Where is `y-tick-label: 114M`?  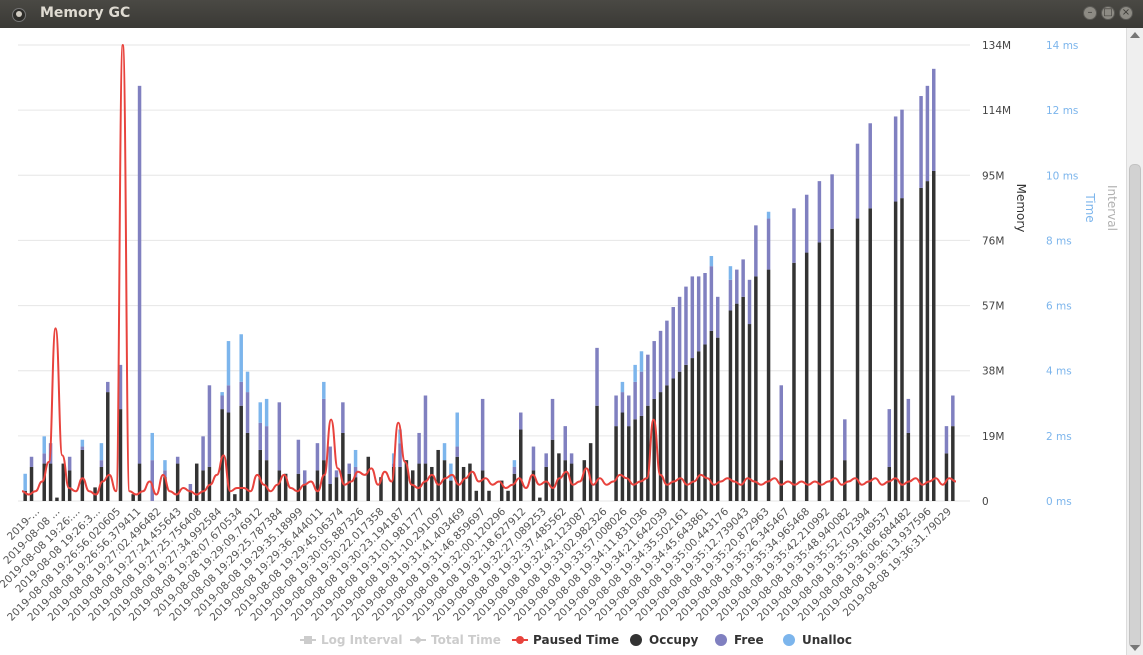
y-tick-label: 114M is located at coordinates (996, 111).